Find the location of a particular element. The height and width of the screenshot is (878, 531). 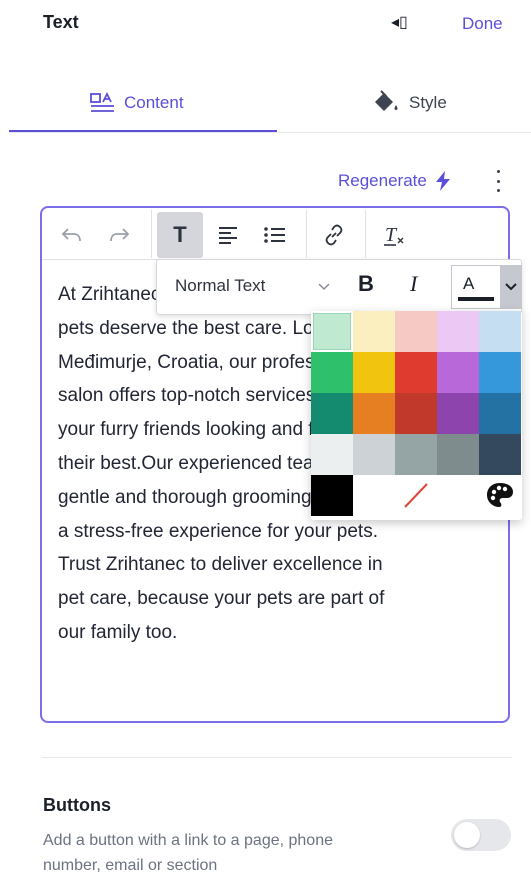

block-type-select: Normal Text is located at coordinates (220, 286).